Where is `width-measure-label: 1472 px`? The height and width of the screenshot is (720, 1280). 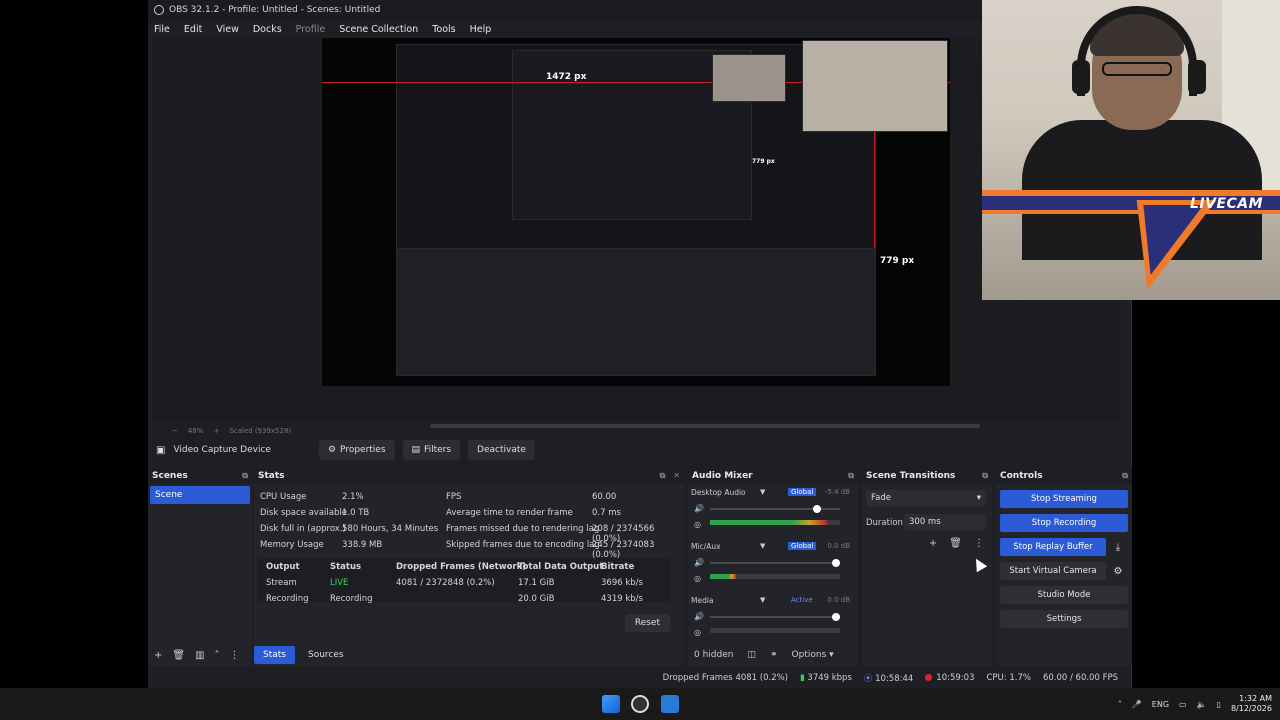 width-measure-label: 1472 px is located at coordinates (566, 77).